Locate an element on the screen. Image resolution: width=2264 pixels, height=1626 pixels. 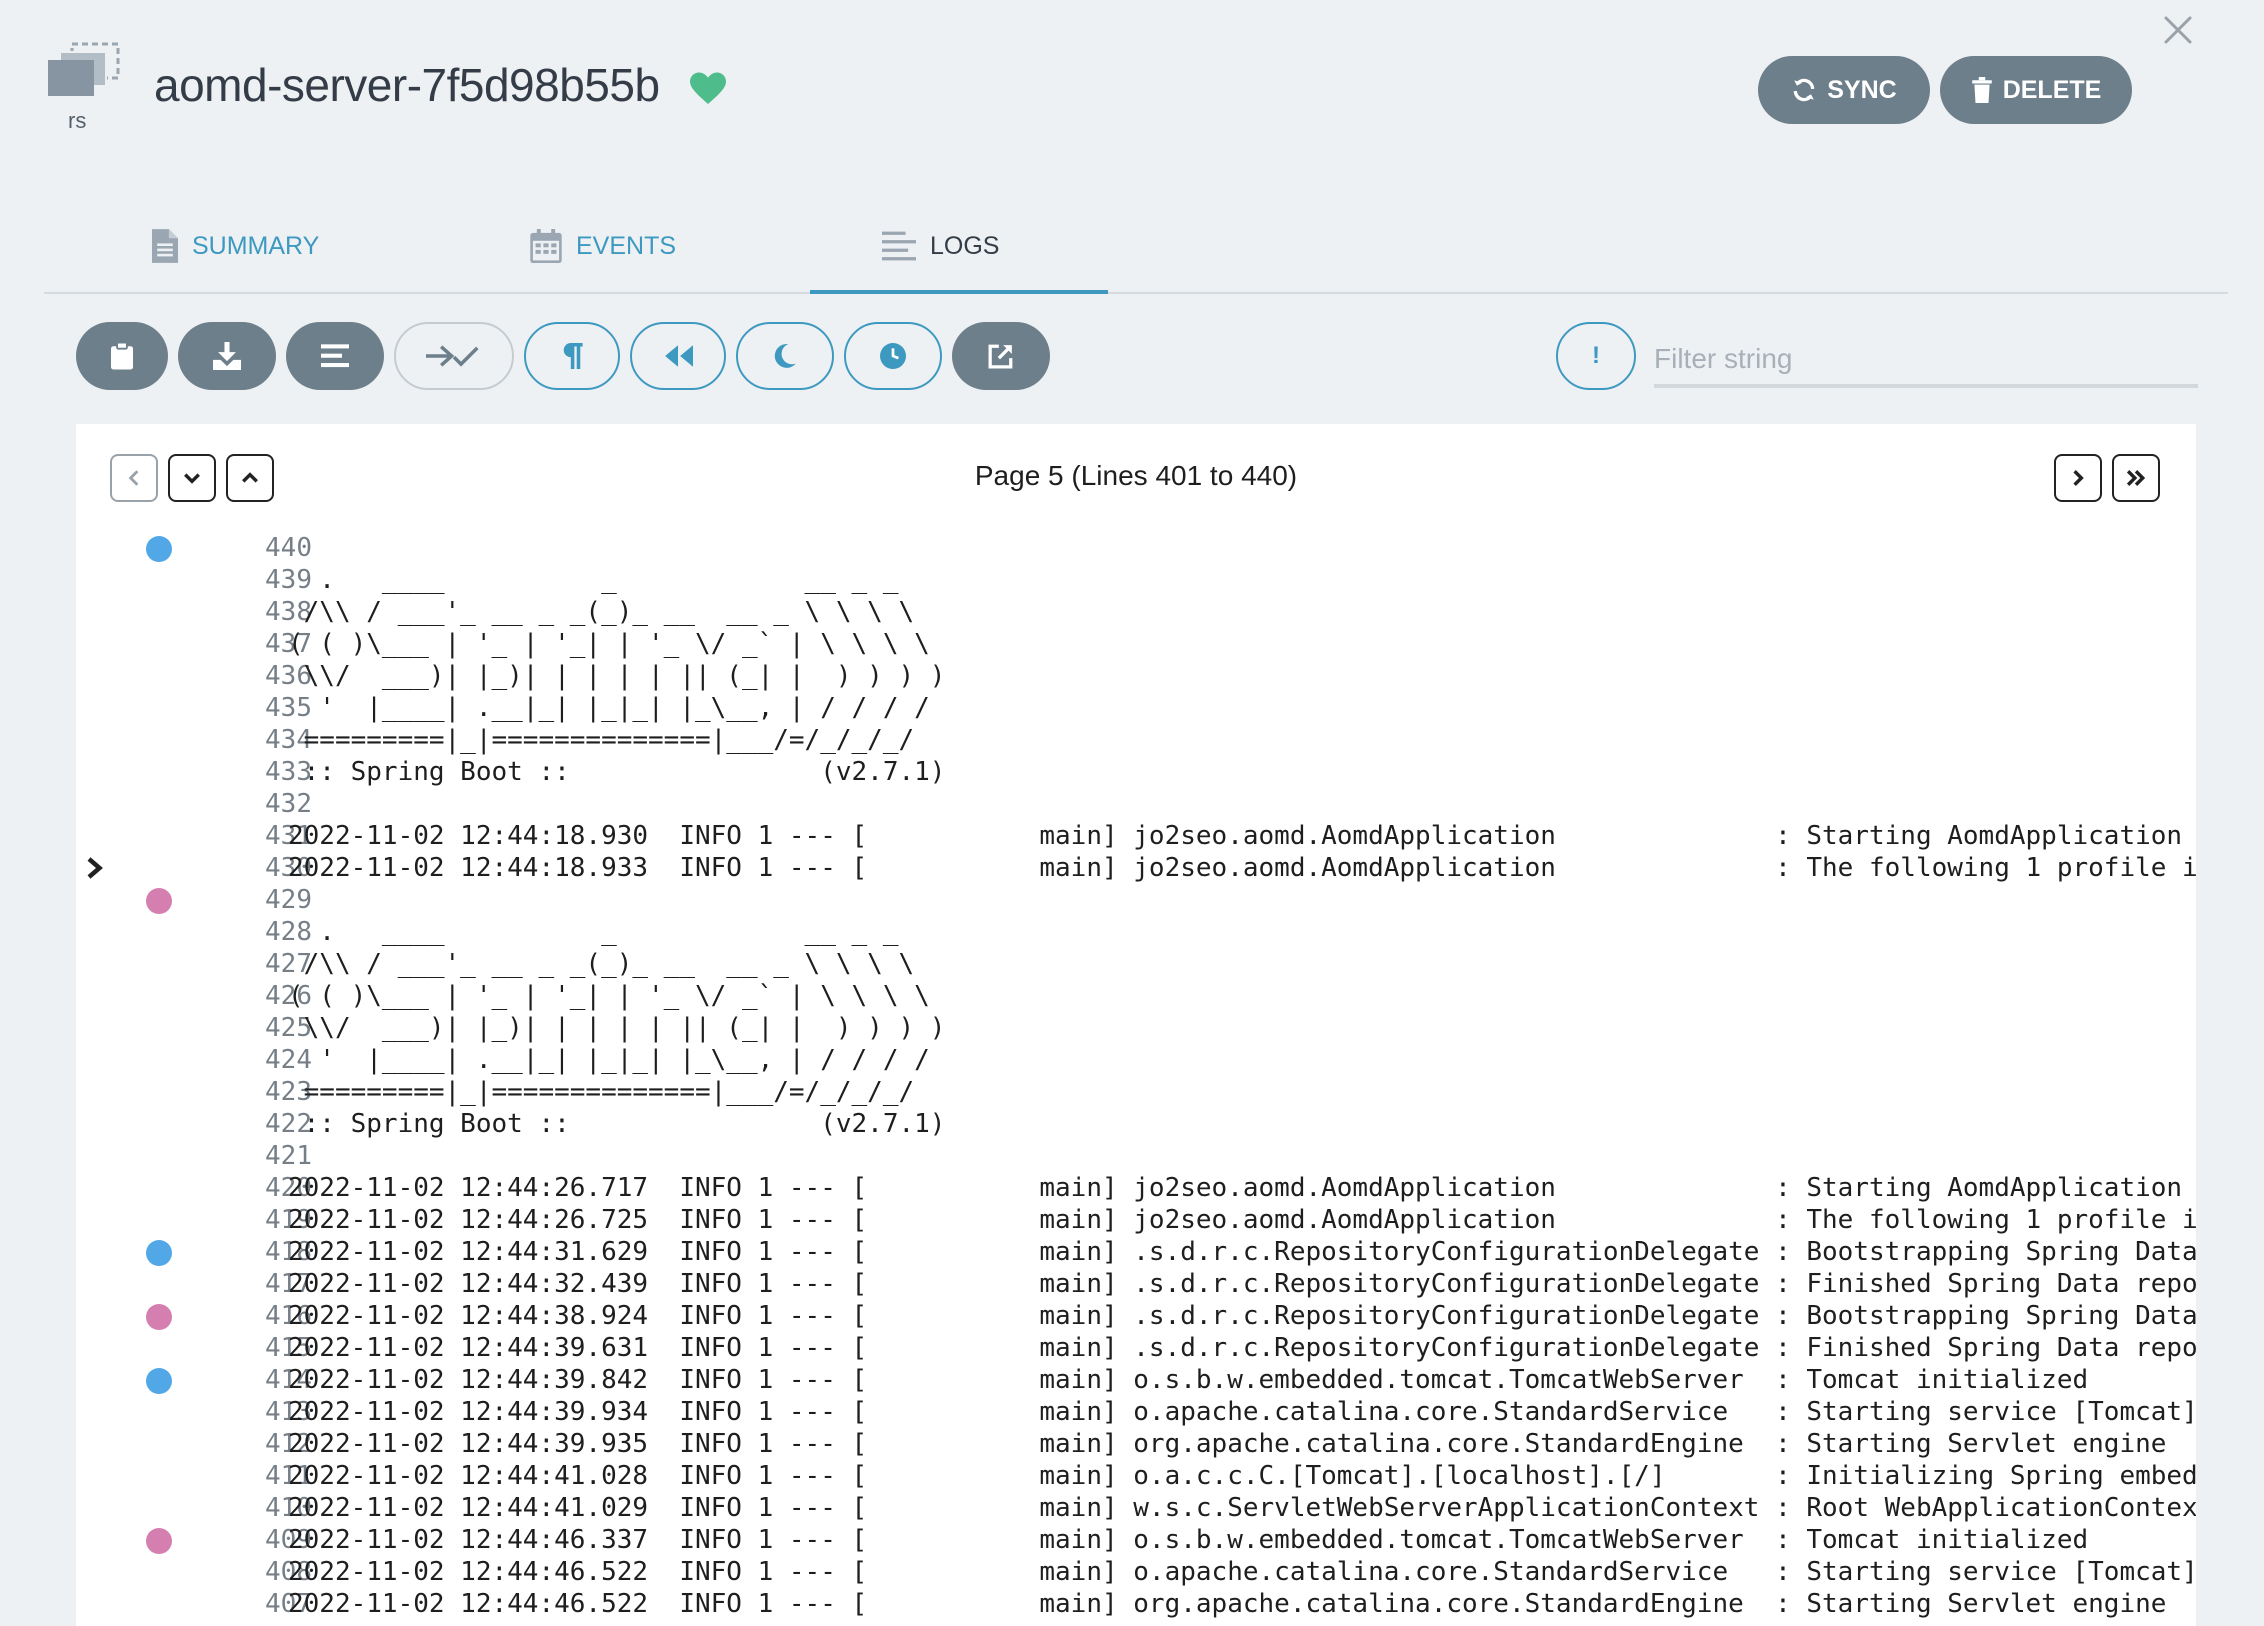
sync-button: SYNC is located at coordinates (1844, 90).